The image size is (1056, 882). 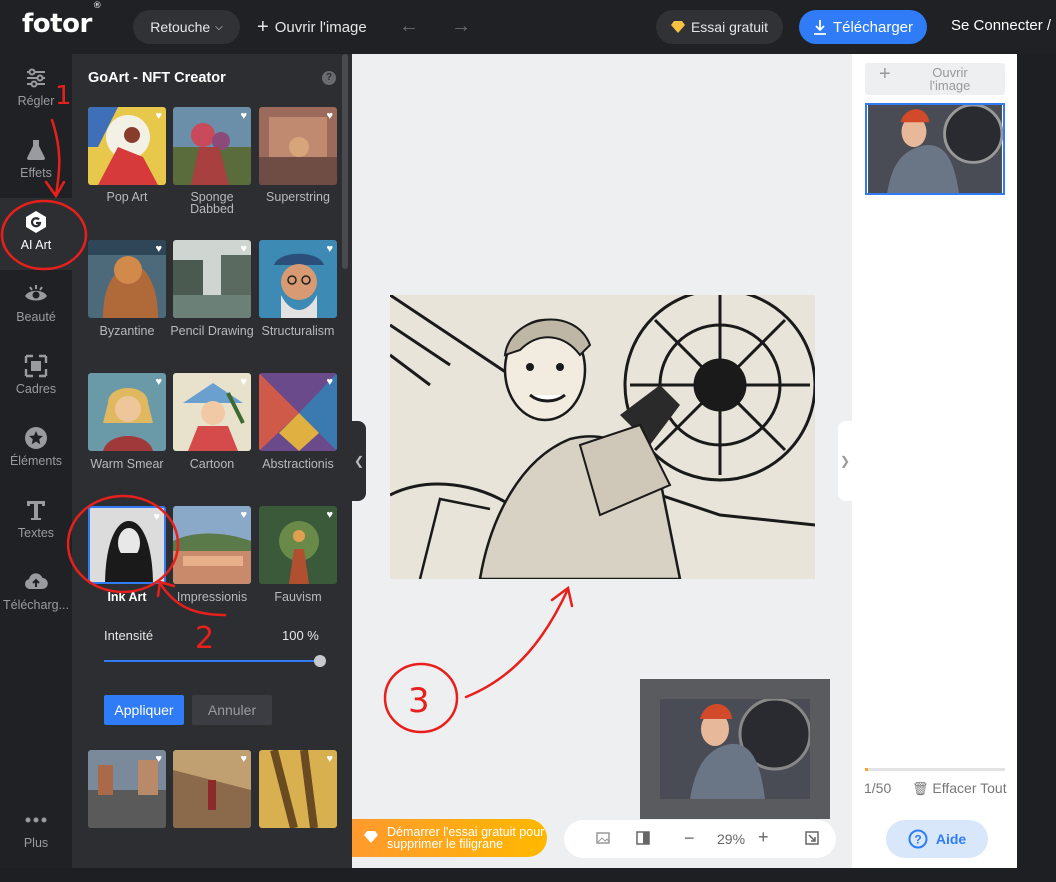 I want to click on help-icon: ?, so click(x=329, y=78).